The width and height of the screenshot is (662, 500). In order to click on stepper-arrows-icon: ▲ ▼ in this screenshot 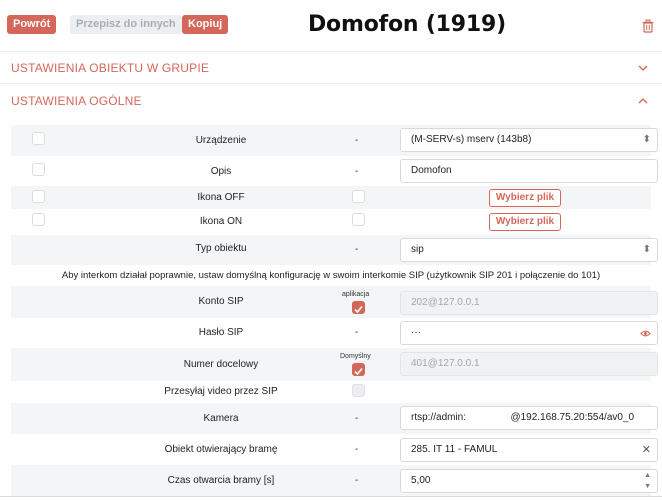, I will do `click(647, 481)`.